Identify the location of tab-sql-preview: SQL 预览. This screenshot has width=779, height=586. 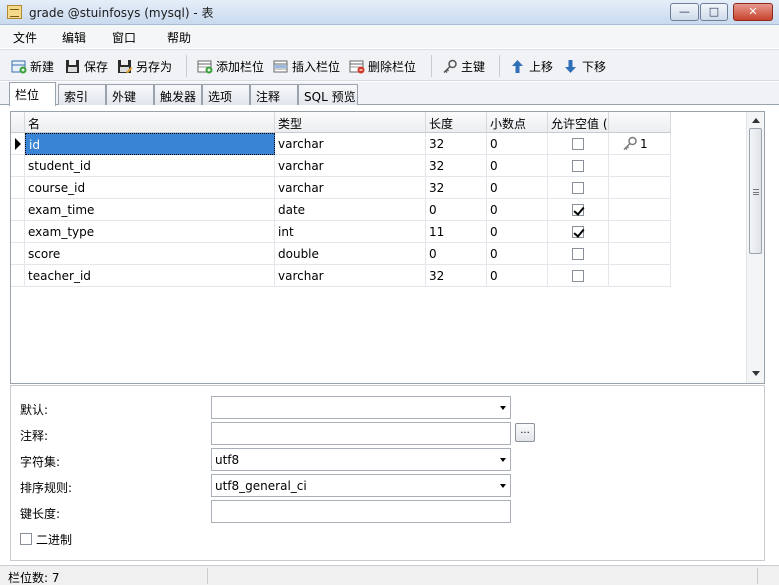
(328, 94).